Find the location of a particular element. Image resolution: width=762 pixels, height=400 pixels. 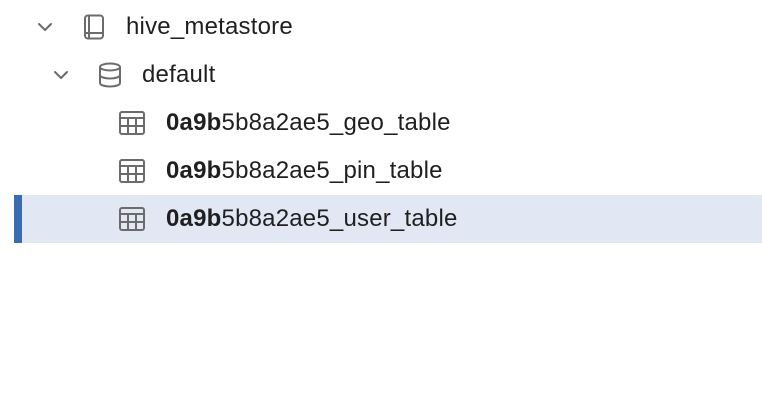

database-icon is located at coordinates (110, 75).